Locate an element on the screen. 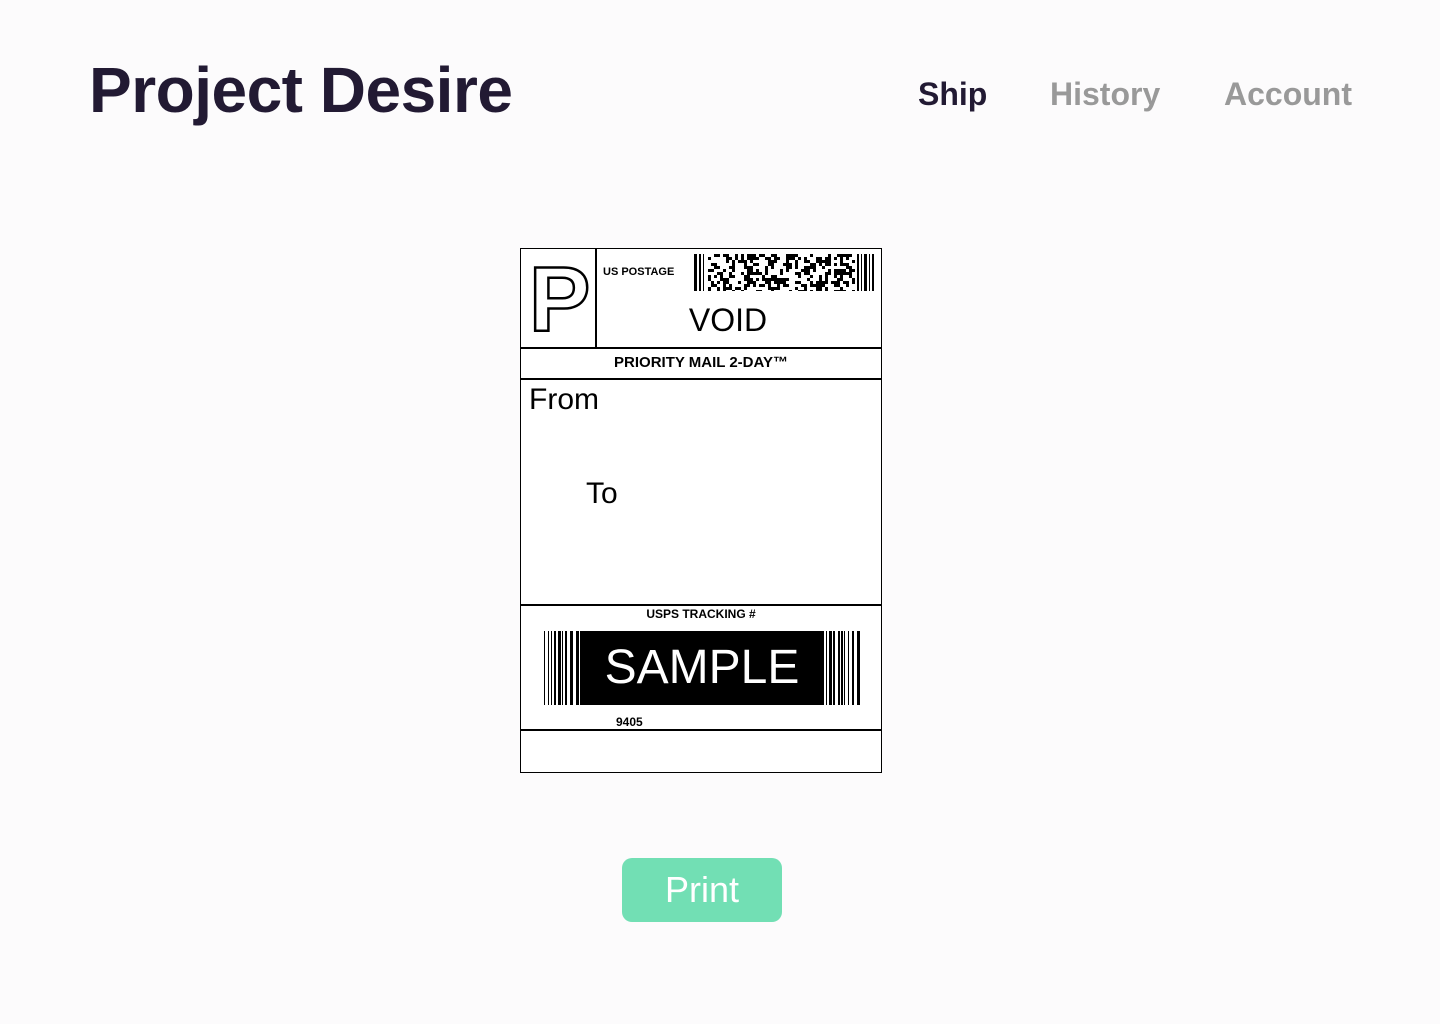  barcode-overlay: SAMPLE is located at coordinates (702, 668).